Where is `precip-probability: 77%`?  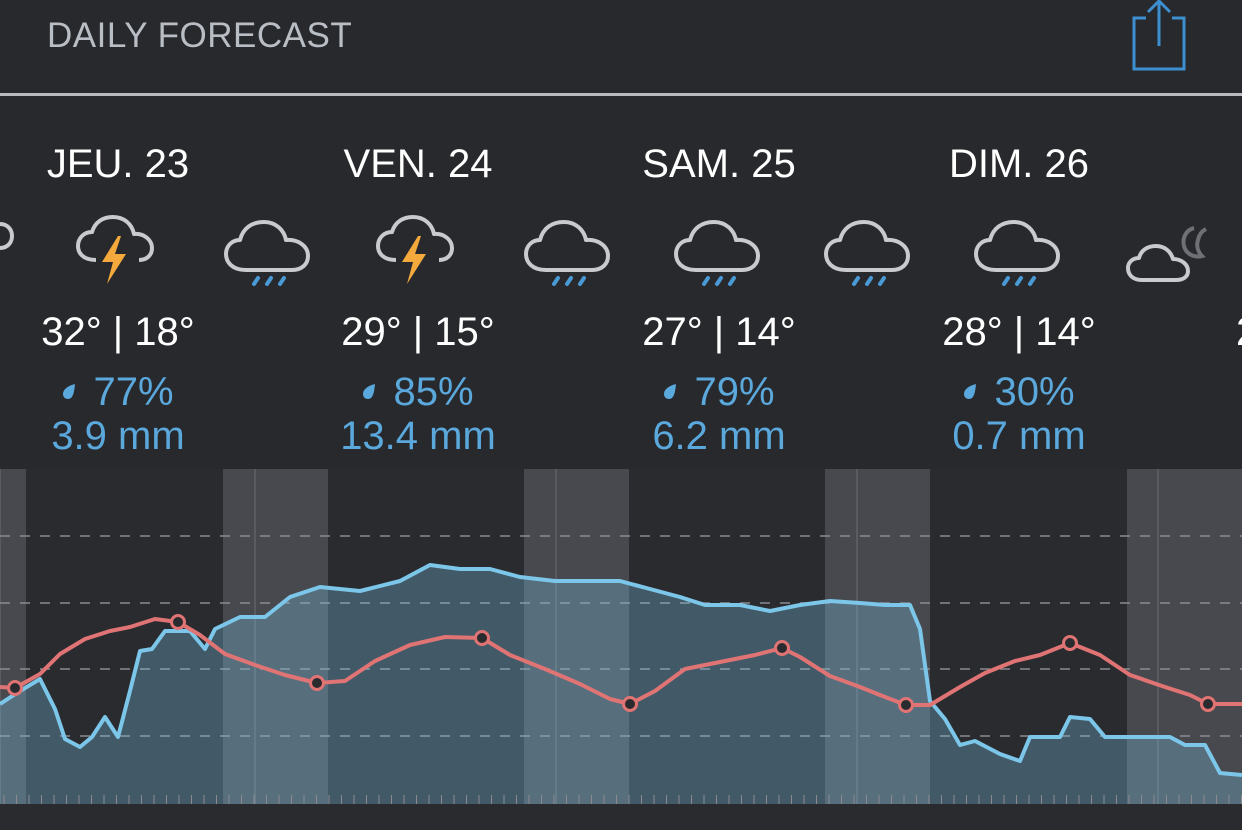 precip-probability: 77% is located at coordinates (124, 392).